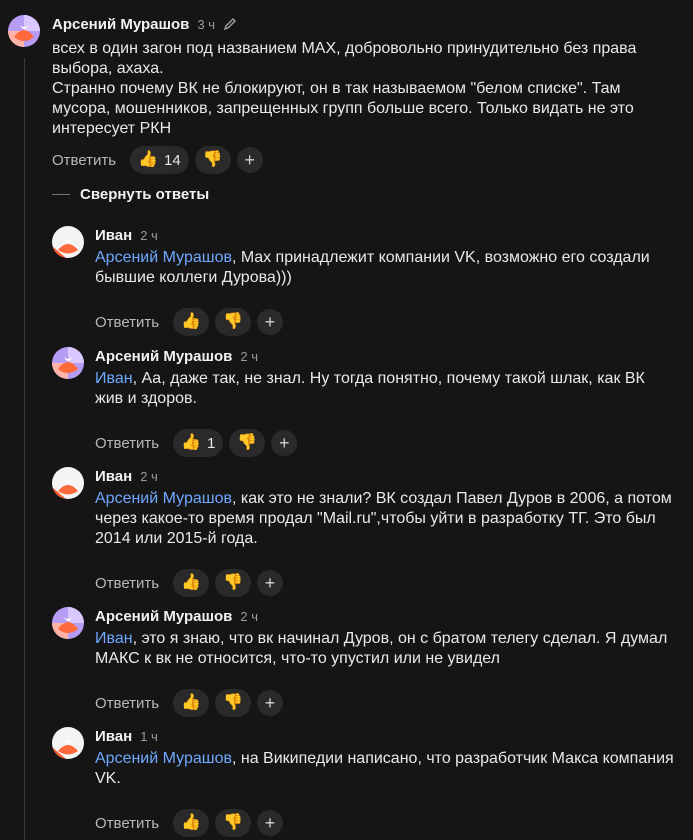 The height and width of the screenshot is (840, 693). Describe the element at coordinates (61, 194) in the screenshot. I see `collapse-dash` at that location.